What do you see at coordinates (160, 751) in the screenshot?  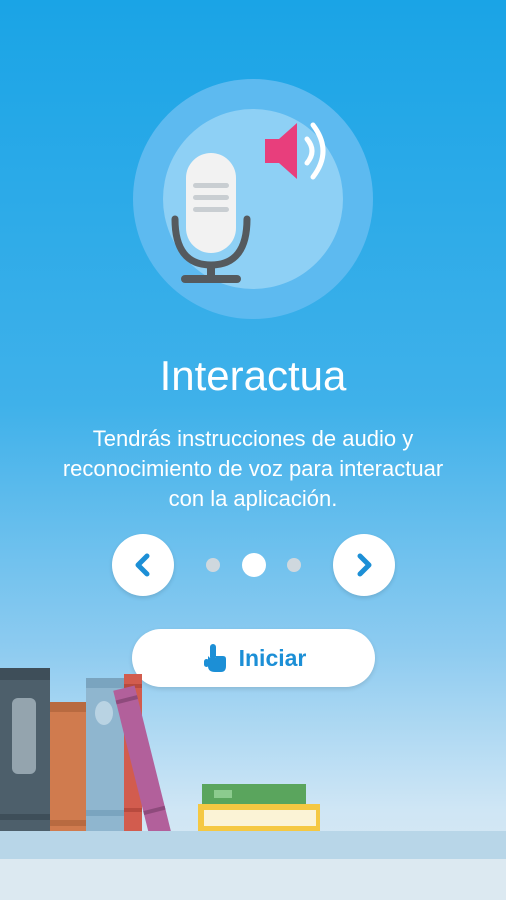 I see `books-illustration` at bounding box center [160, 751].